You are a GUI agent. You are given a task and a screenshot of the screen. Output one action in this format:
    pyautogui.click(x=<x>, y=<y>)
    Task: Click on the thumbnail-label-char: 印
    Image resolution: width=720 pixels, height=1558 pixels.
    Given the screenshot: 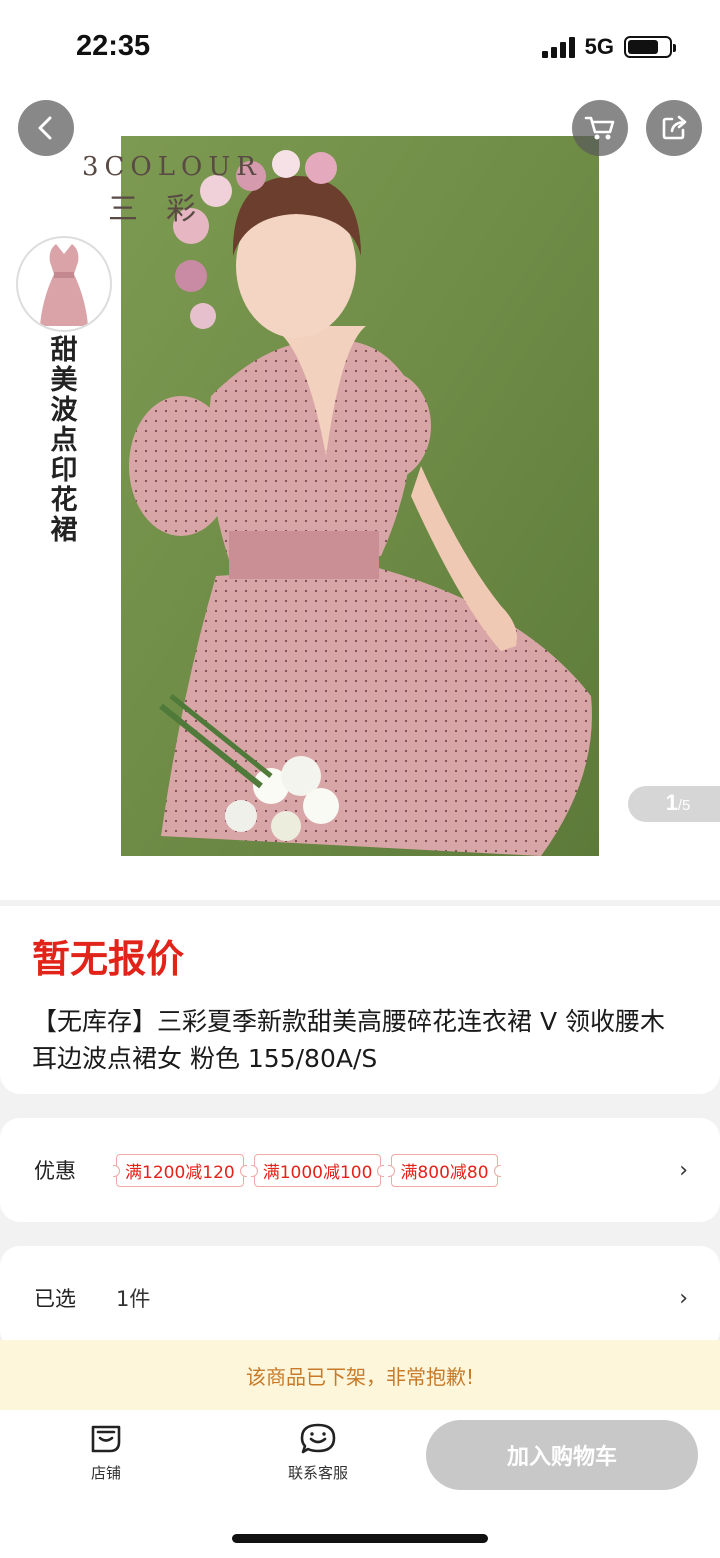 What is the action you would take?
    pyautogui.click(x=64, y=470)
    